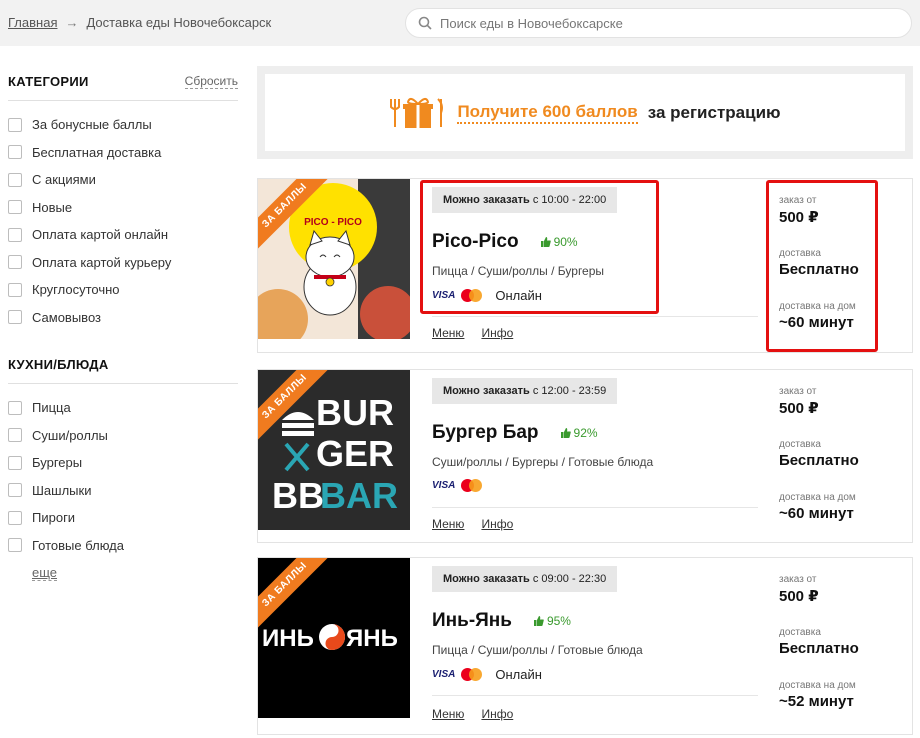 This screenshot has width=920, height=738. I want to click on show-more-link: еще, so click(45, 573).